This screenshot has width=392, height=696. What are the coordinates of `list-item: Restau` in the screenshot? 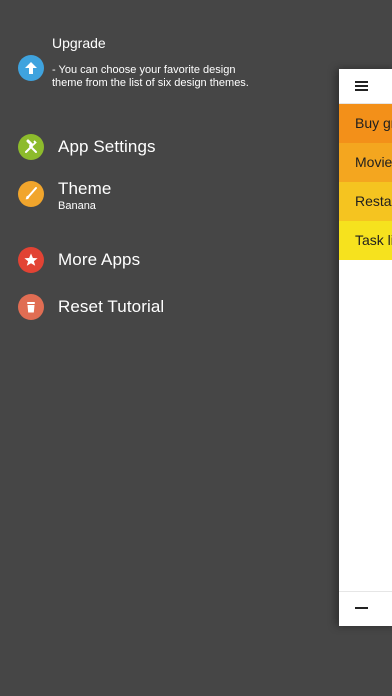 It's located at (365, 201).